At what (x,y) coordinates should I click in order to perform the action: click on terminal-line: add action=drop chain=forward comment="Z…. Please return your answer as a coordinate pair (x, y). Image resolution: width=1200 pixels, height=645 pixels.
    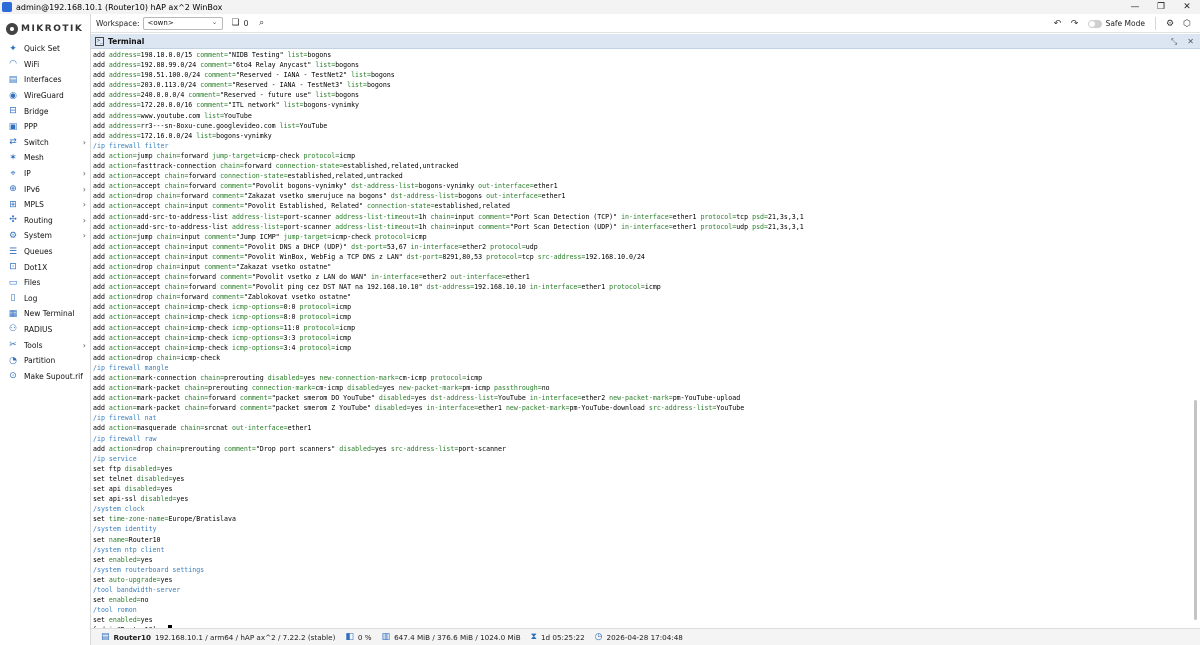
    Looking at the image, I should click on (640, 297).